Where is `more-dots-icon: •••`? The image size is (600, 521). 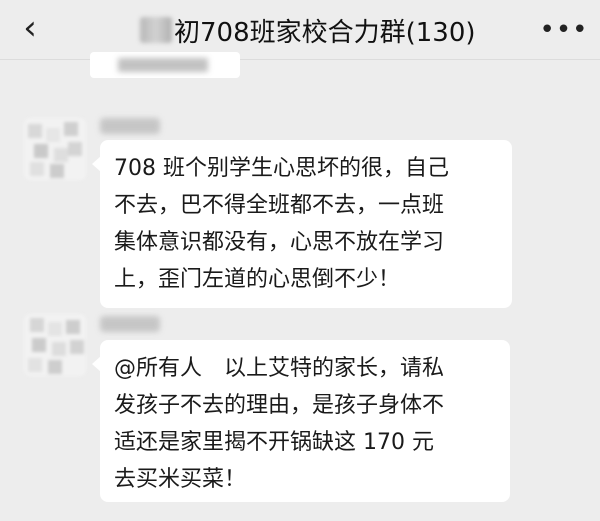 more-dots-icon: ••• is located at coordinates (564, 30).